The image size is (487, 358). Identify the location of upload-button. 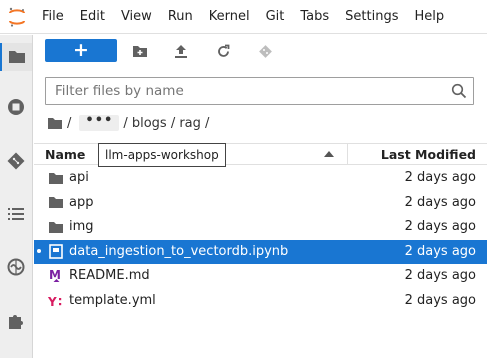
(181, 51).